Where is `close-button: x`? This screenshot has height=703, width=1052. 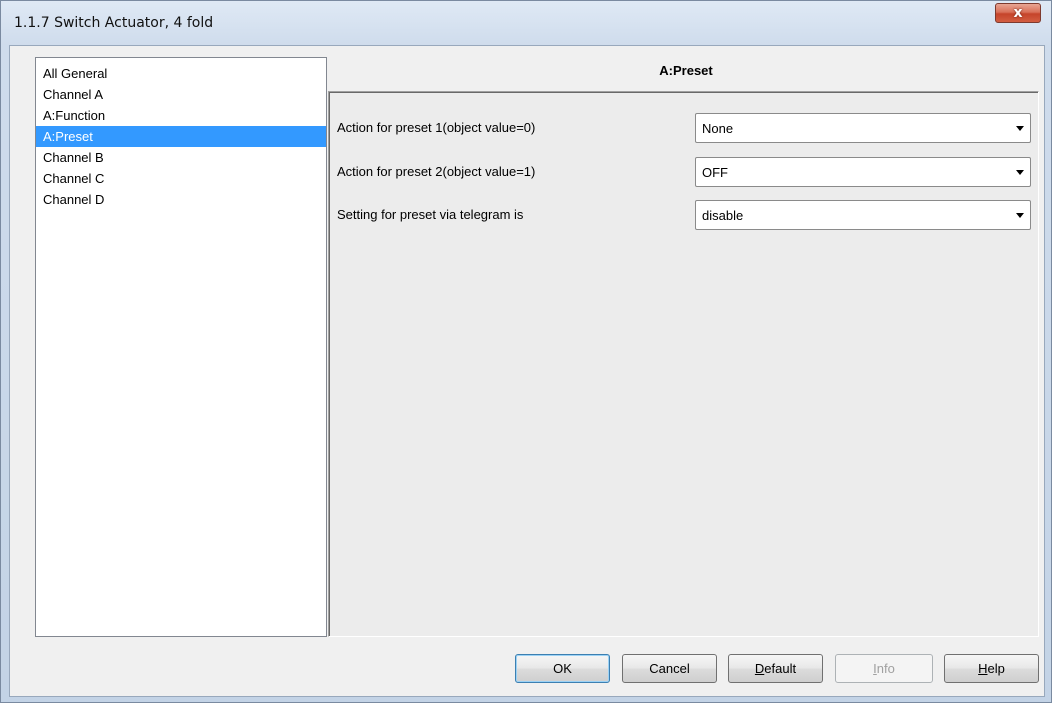
close-button: x is located at coordinates (1018, 13).